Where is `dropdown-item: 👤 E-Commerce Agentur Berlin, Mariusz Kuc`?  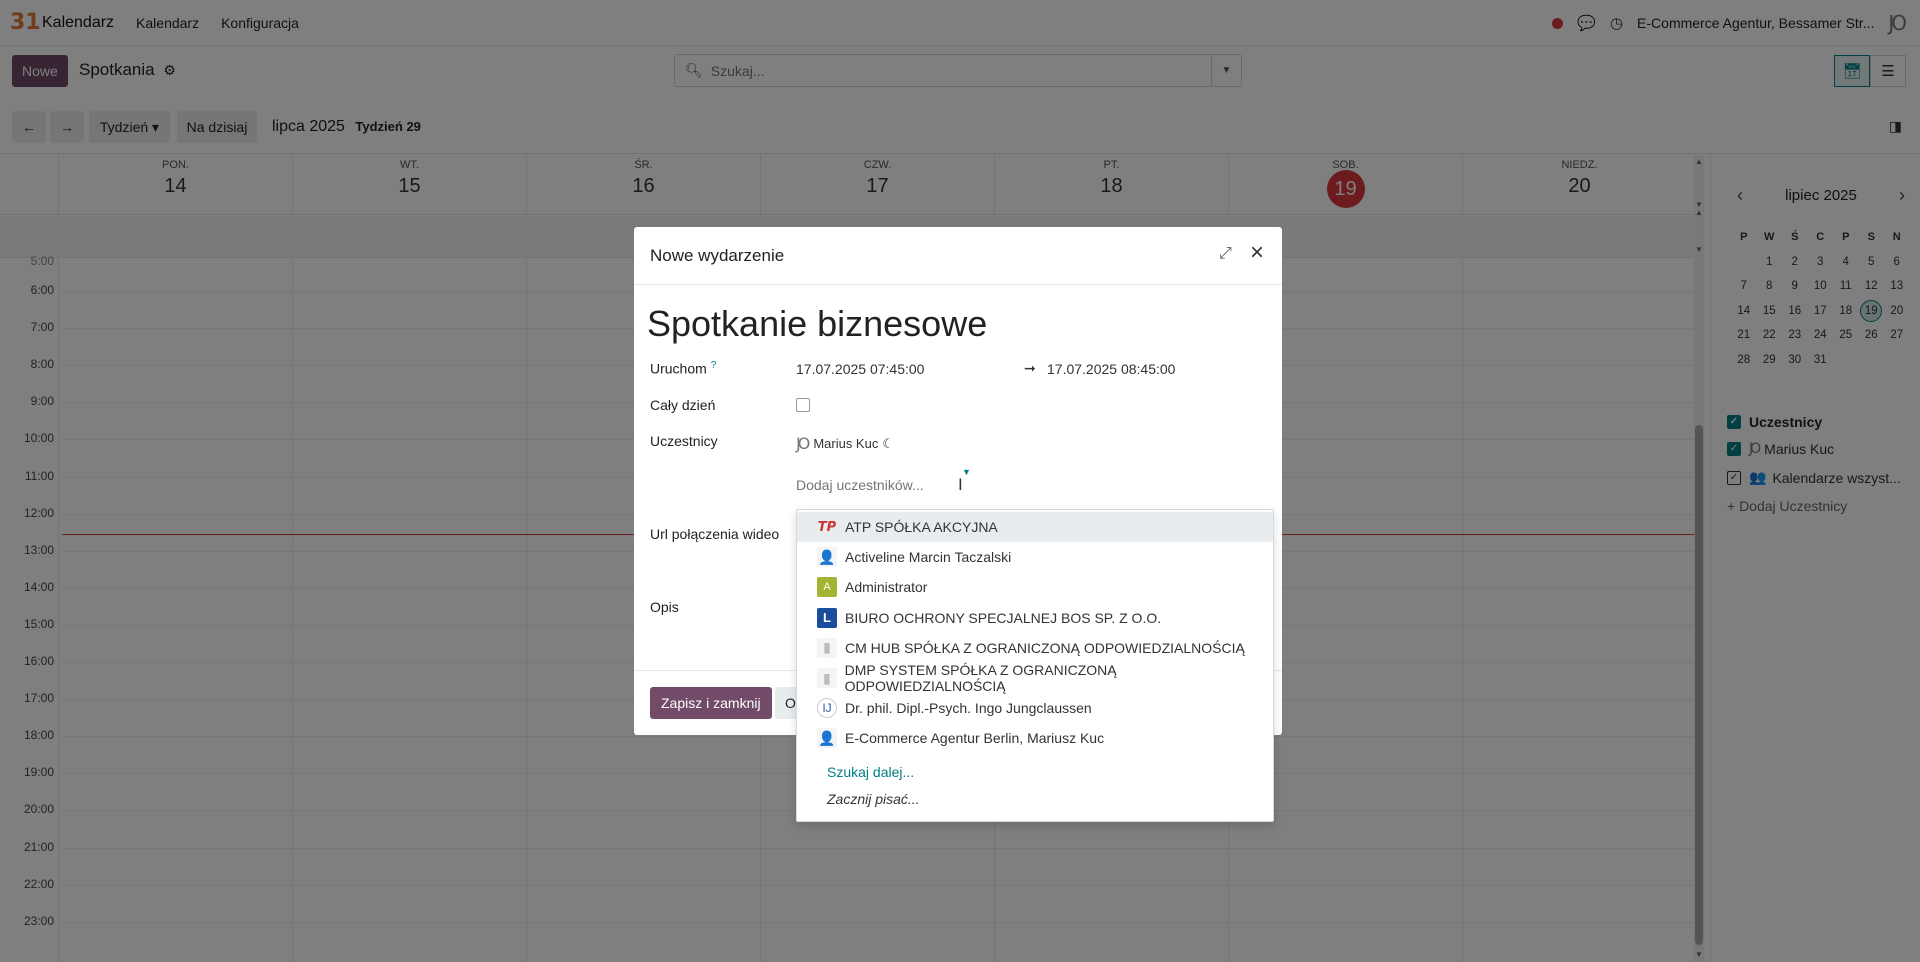 dropdown-item: 👤 E-Commerce Agentur Berlin, Mariusz Kuc is located at coordinates (1035, 738).